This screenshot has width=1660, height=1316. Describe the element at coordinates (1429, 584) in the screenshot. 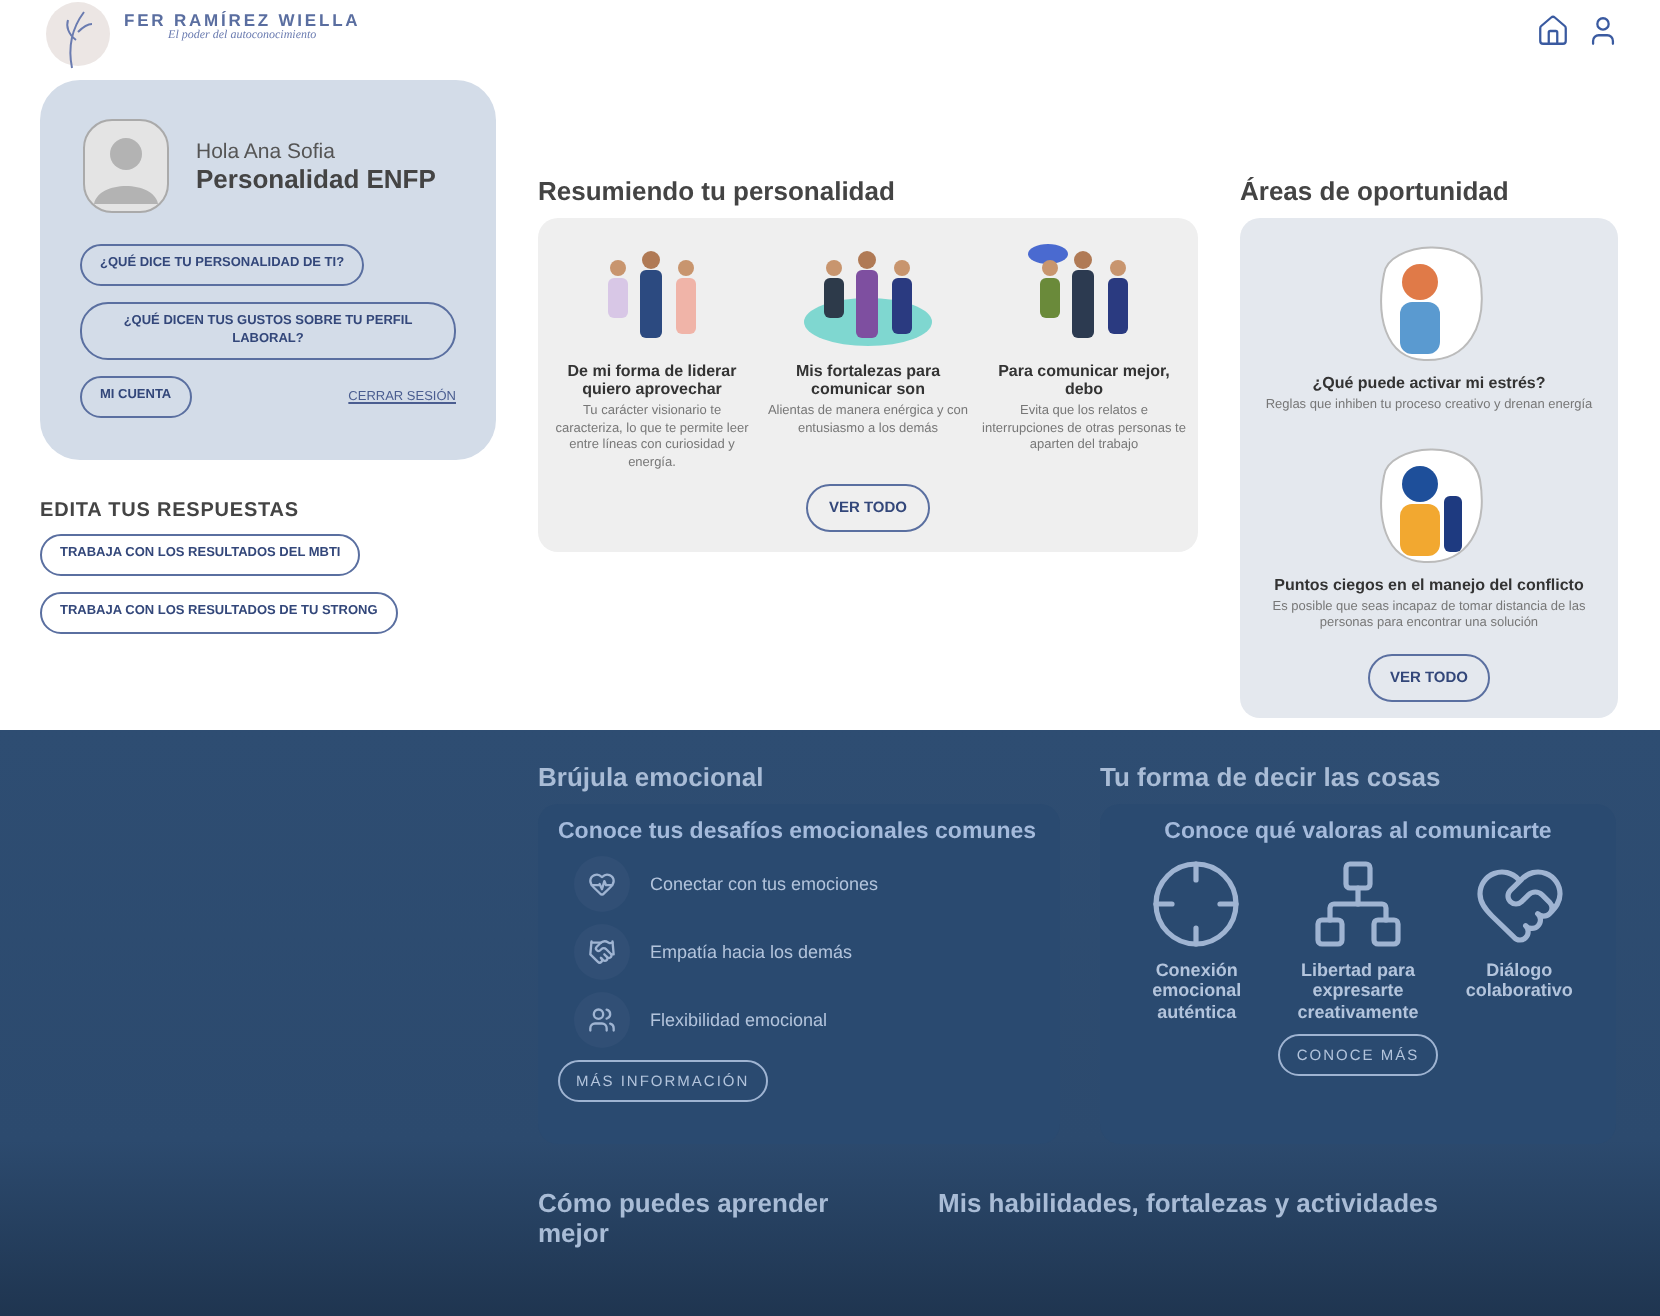

I see `item-title: Puntos ciegos en el manejo del conflicto` at that location.